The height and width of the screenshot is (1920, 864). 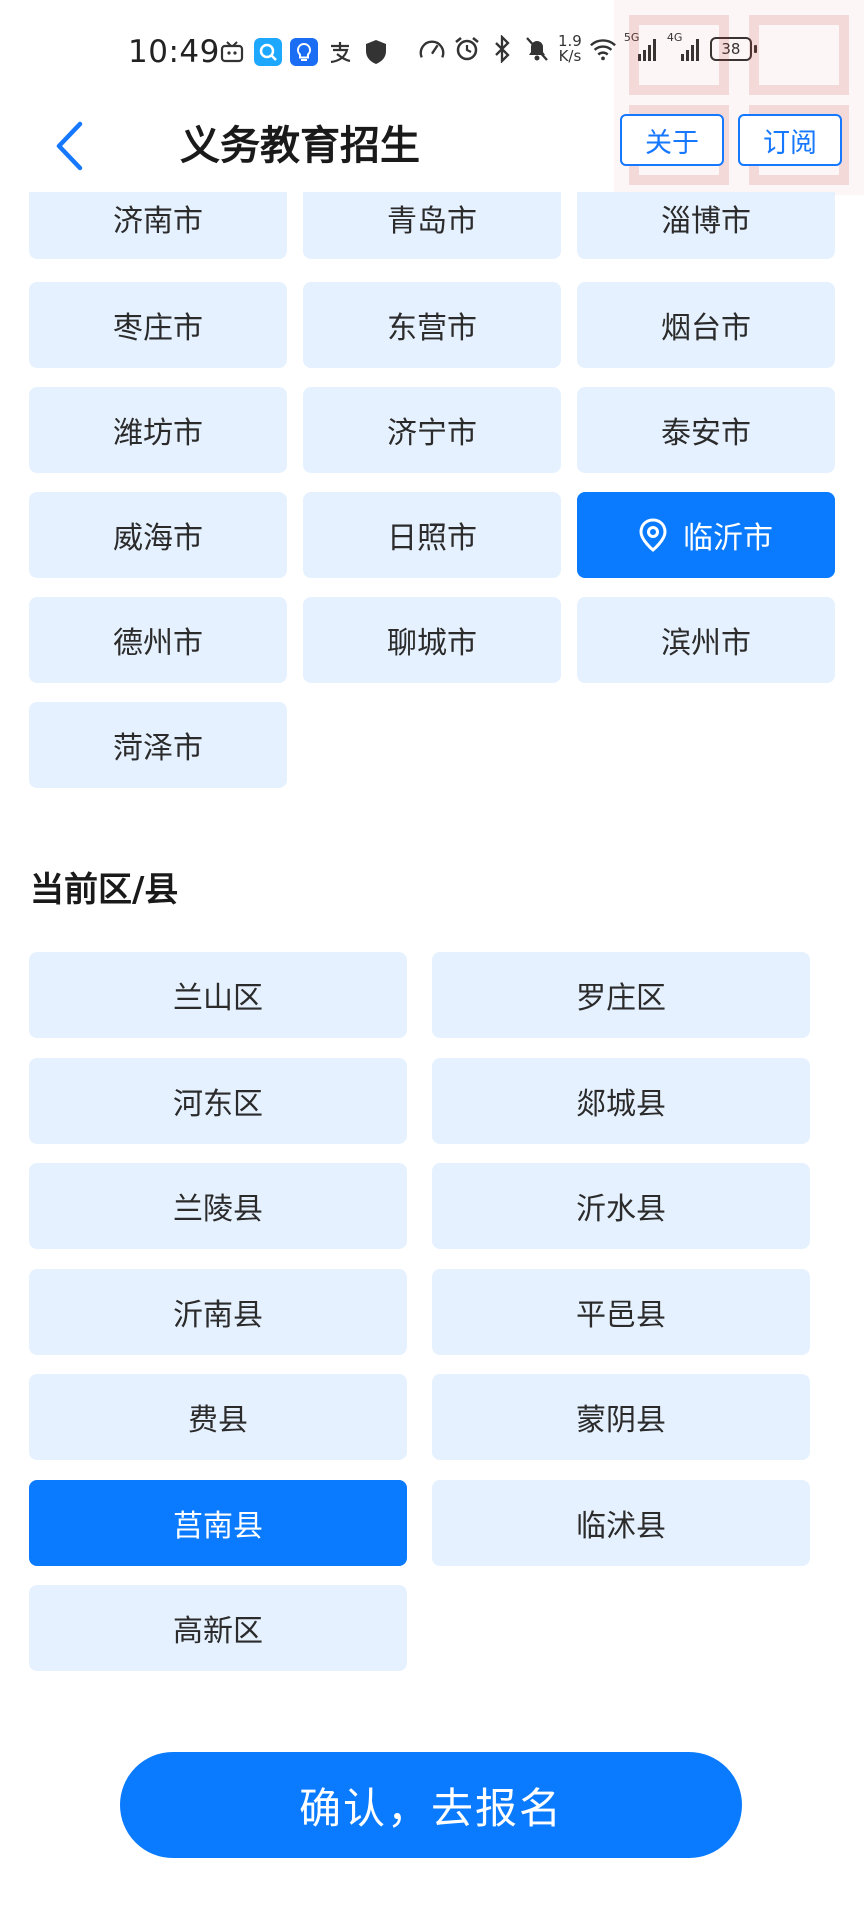 I want to click on wifi-icon, so click(x=603, y=49).